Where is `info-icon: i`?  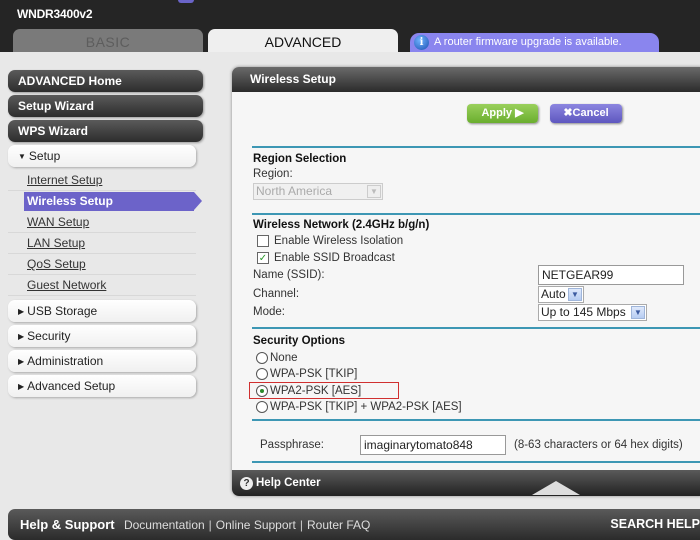
info-icon: i is located at coordinates (421, 42).